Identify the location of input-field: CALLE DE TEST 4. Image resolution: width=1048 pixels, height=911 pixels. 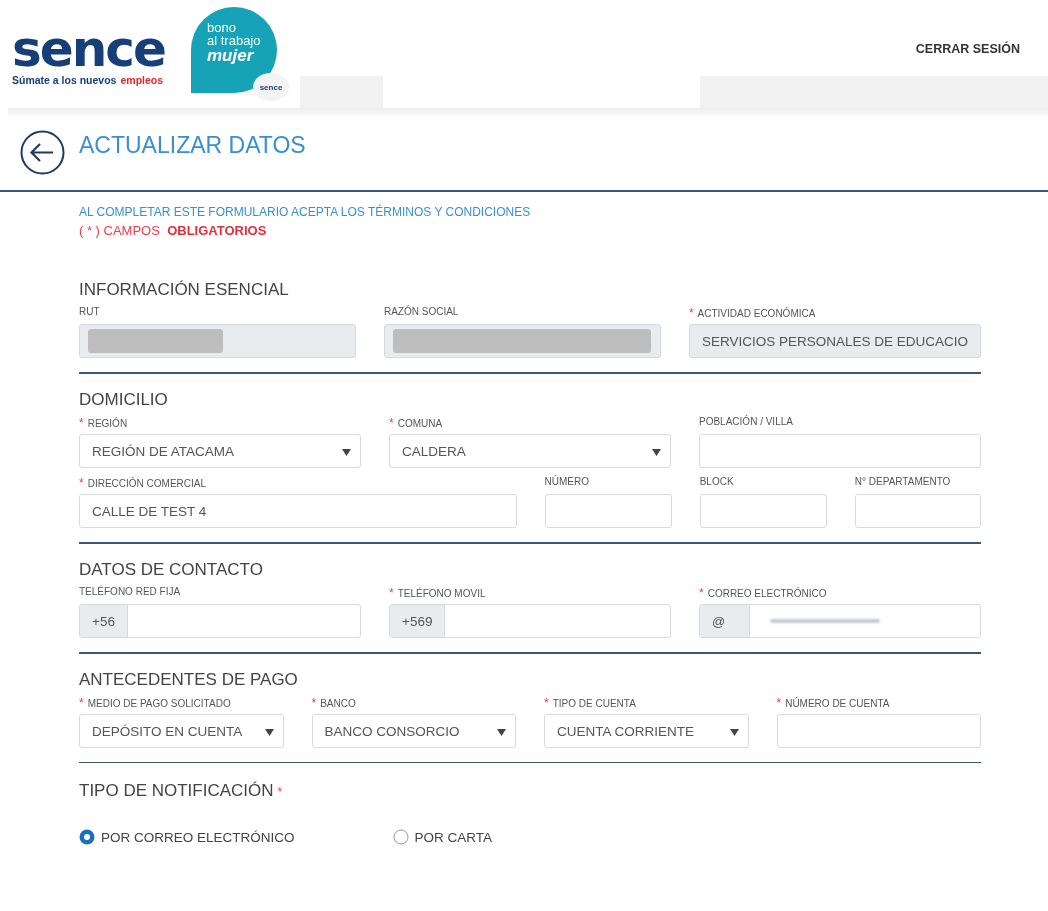
(298, 511).